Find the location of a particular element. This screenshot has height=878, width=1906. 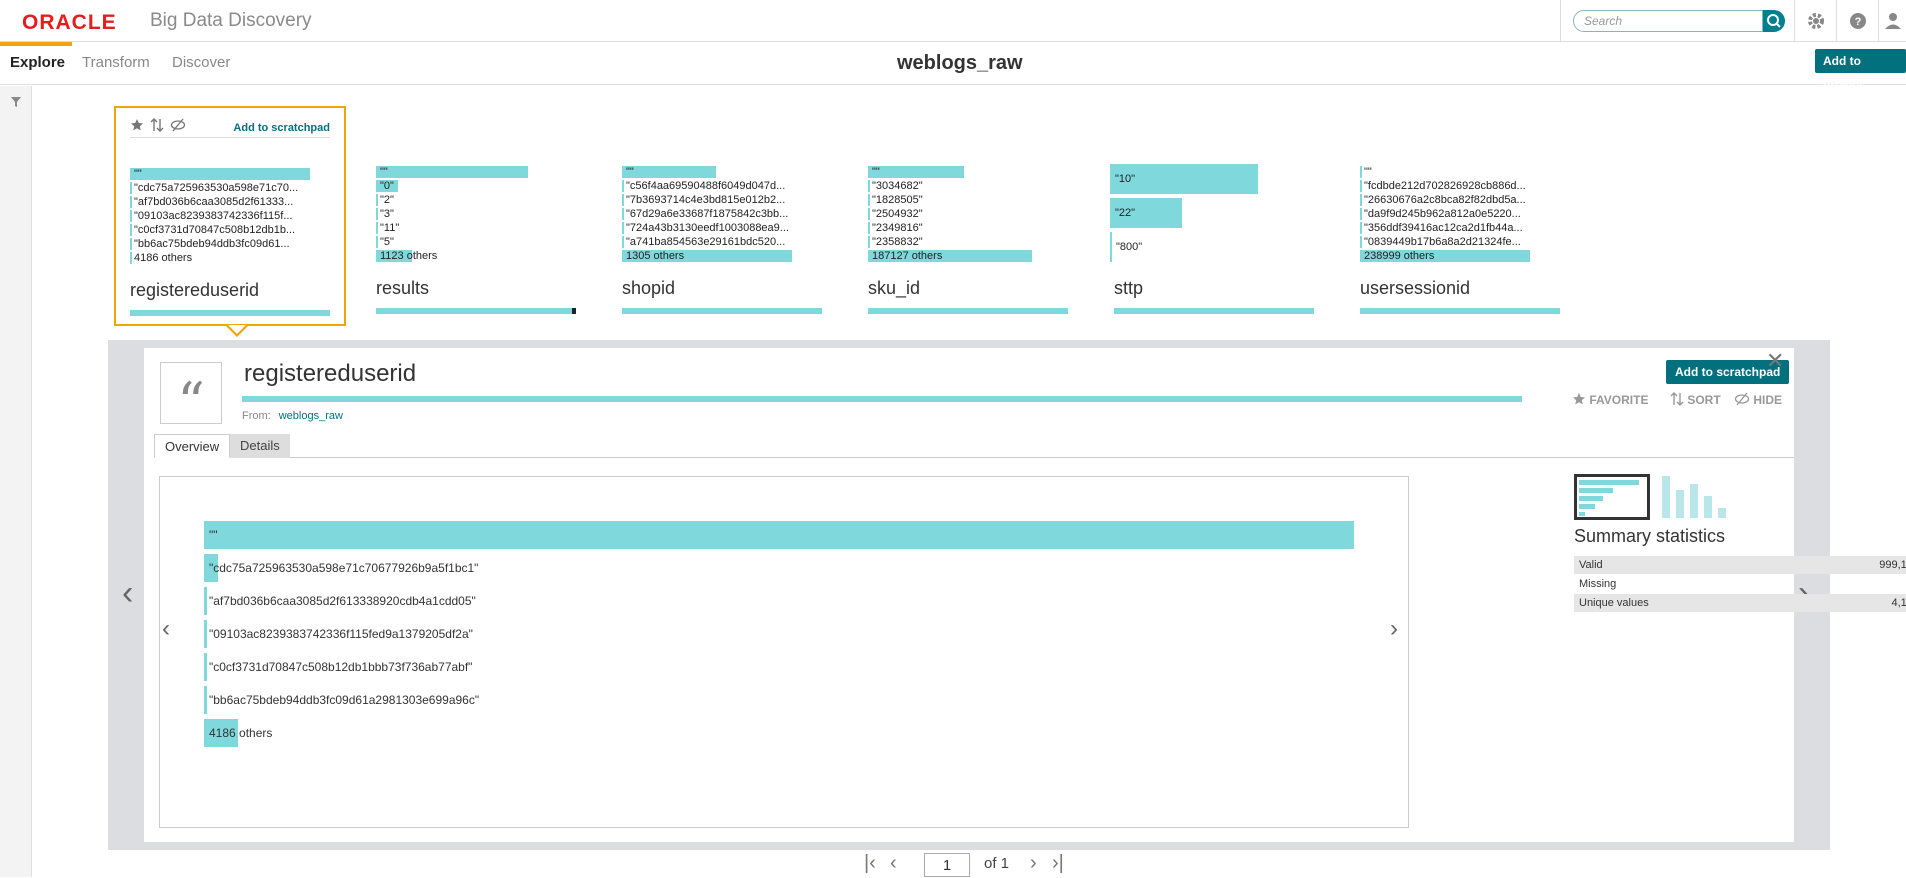

value-row-others: 4186 others is located at coordinates (230, 258).